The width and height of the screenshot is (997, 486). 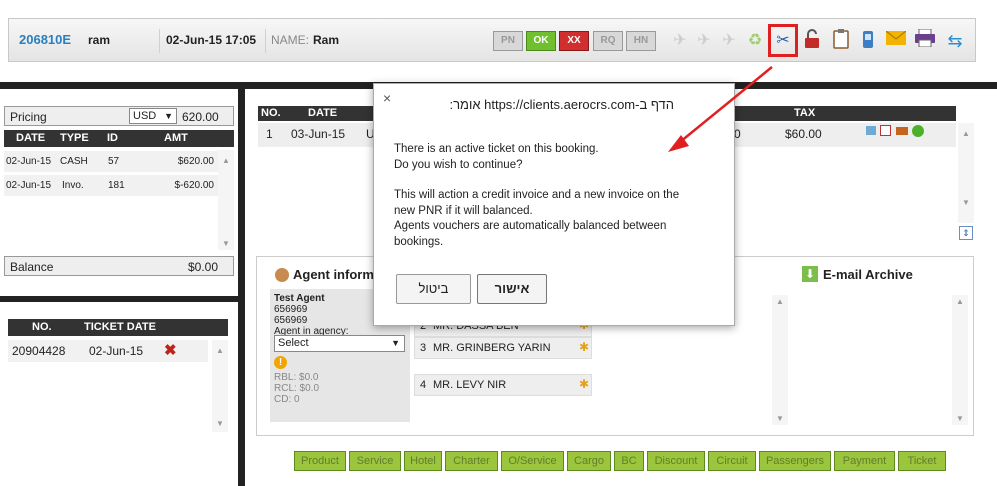 I want to click on tab-bc: BC, so click(x=629, y=461).